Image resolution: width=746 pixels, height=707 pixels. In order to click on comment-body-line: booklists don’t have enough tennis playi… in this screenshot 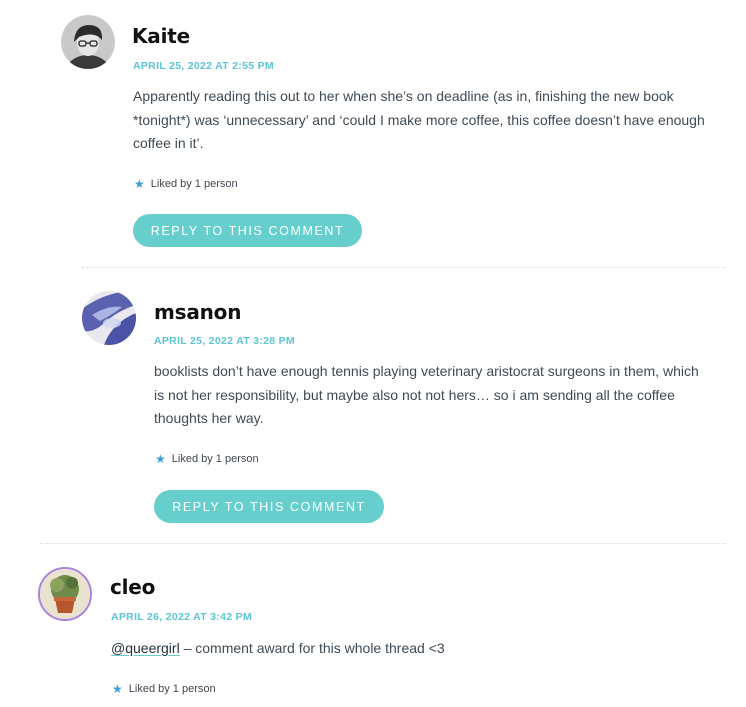, I will do `click(426, 371)`.